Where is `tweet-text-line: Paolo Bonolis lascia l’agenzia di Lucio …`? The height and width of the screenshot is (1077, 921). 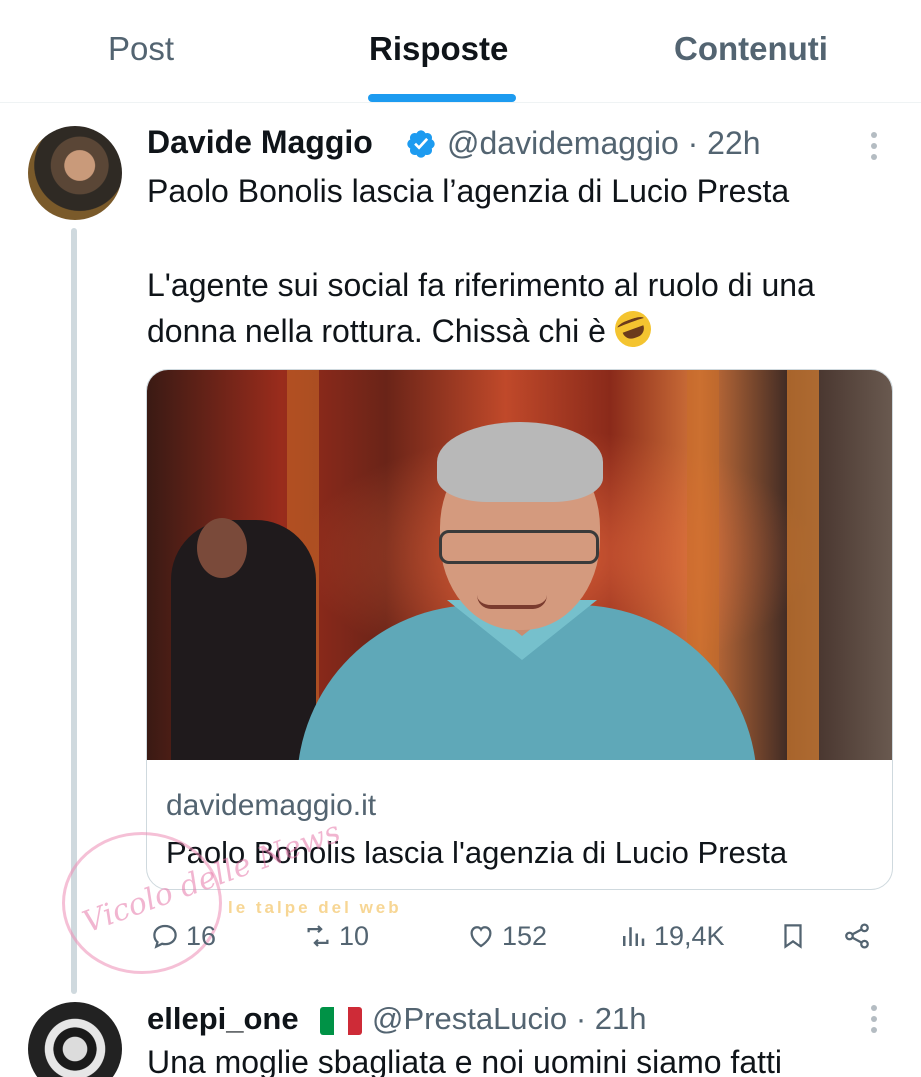 tweet-text-line: Paolo Bonolis lascia l’agenzia di Lucio … is located at coordinates (468, 191).